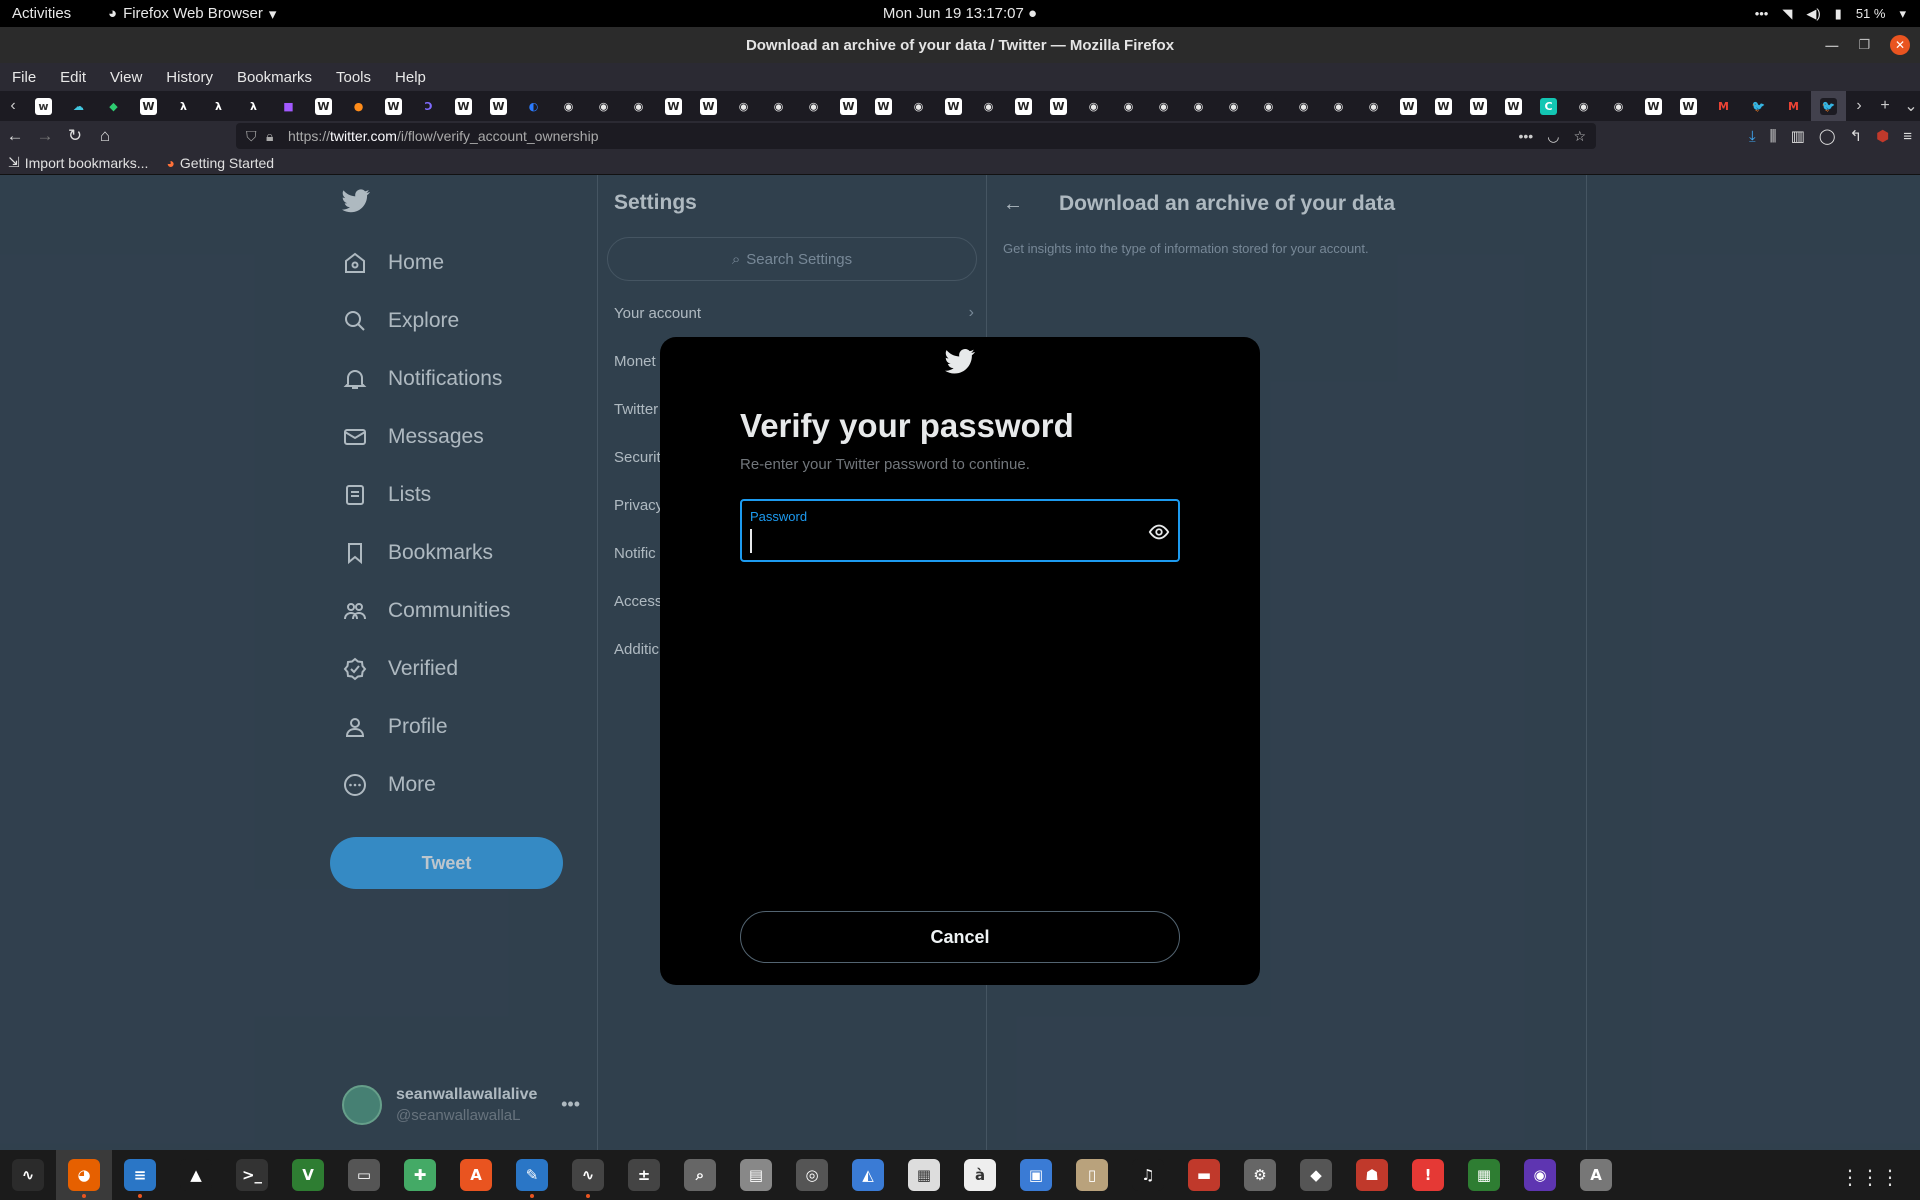 This screenshot has height=1200, width=1920. What do you see at coordinates (940, 541) in the screenshot?
I see `password-input` at bounding box center [940, 541].